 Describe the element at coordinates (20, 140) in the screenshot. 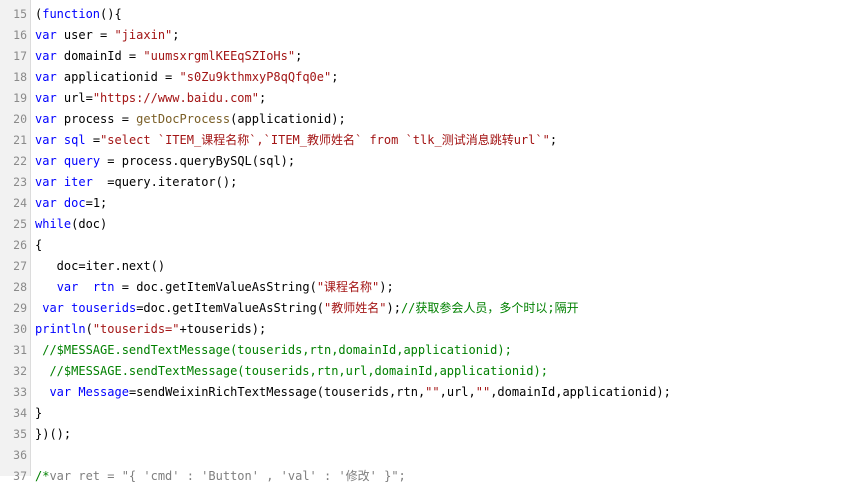

I see `line-number: 21` at that location.